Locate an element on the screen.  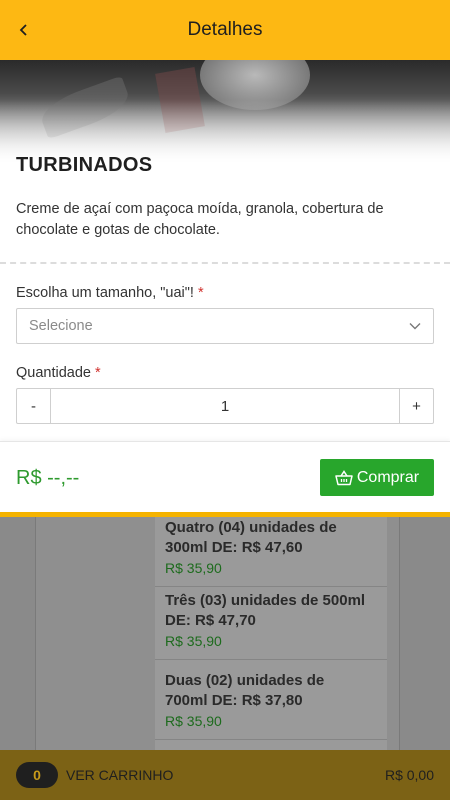
product-name: TURBINADOS is located at coordinates (84, 165).